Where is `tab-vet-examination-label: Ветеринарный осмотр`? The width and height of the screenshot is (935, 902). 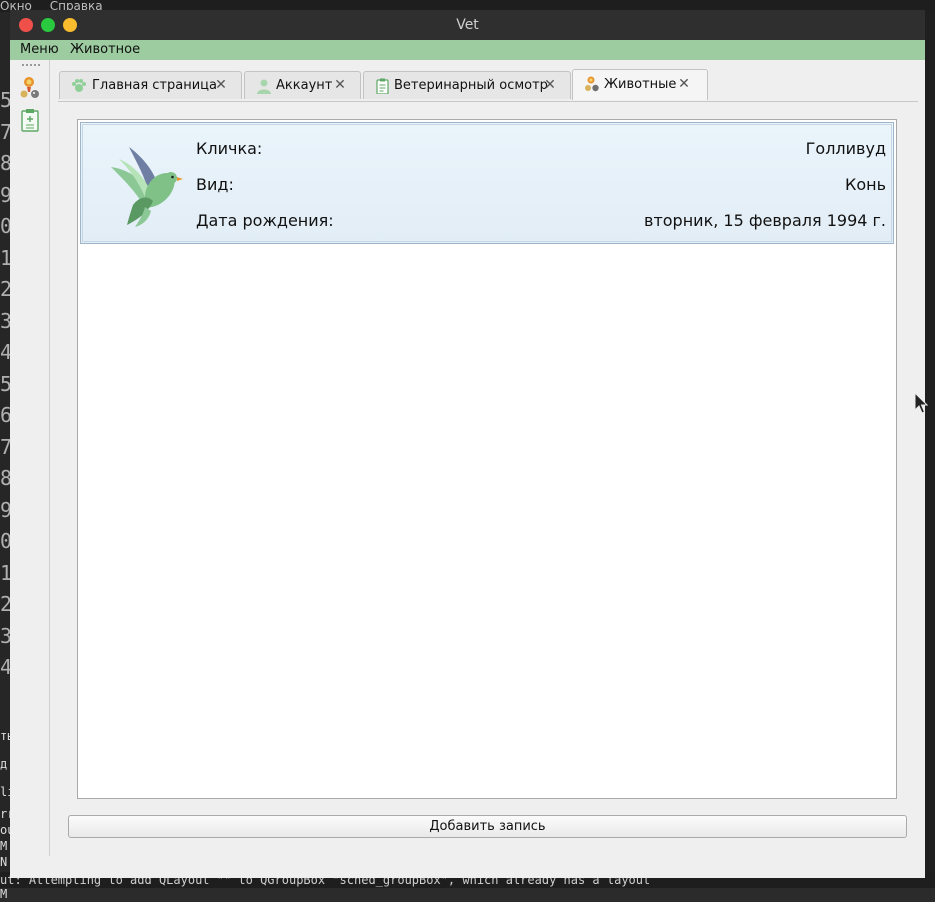
tab-vet-examination-label: Ветеринарный осмотр is located at coordinates (471, 85).